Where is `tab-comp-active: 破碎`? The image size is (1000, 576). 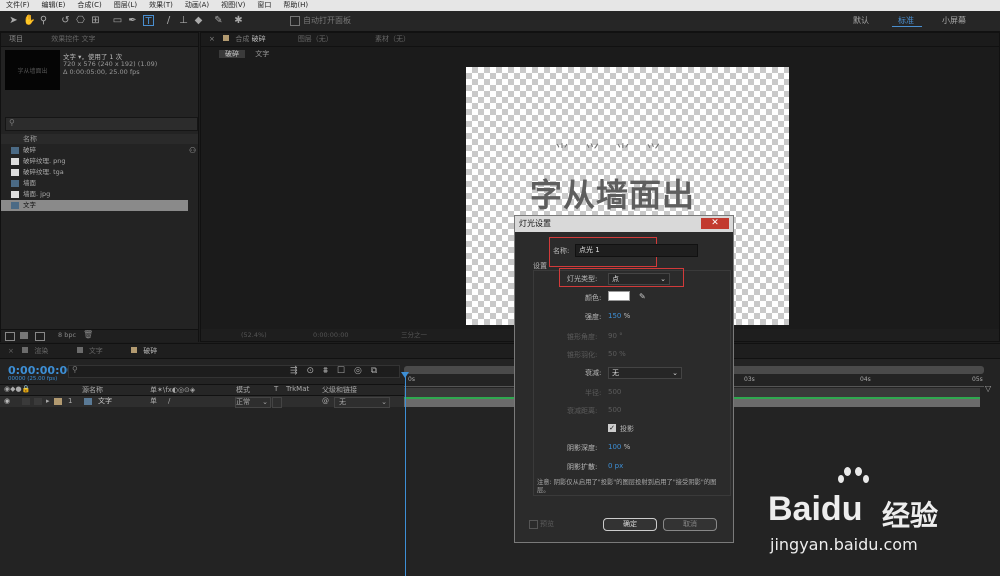
tab-comp-active: 破碎 is located at coordinates (150, 351).